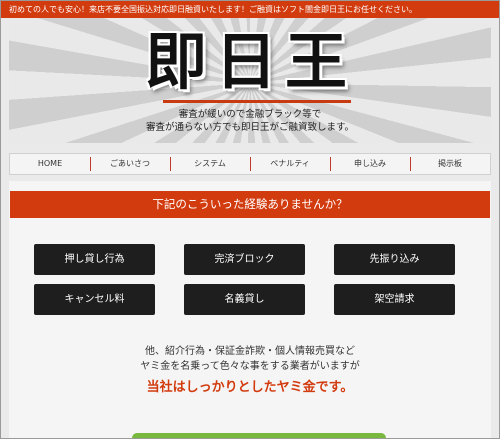 This screenshot has height=439, width=500. I want to click on description-line-1: 他、紹介行為・保証金詐欺・個人情報売買など, so click(250, 351).